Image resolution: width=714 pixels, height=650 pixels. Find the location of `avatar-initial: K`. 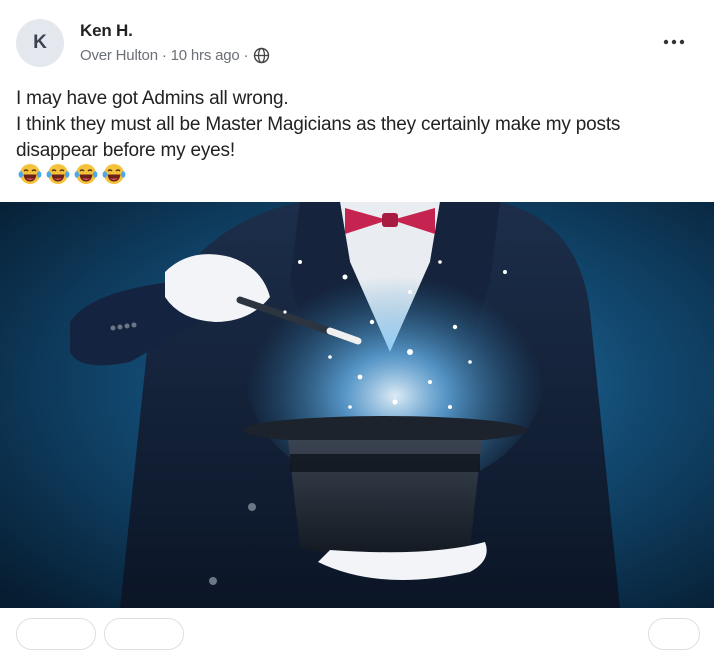

avatar-initial: K is located at coordinates (40, 42).